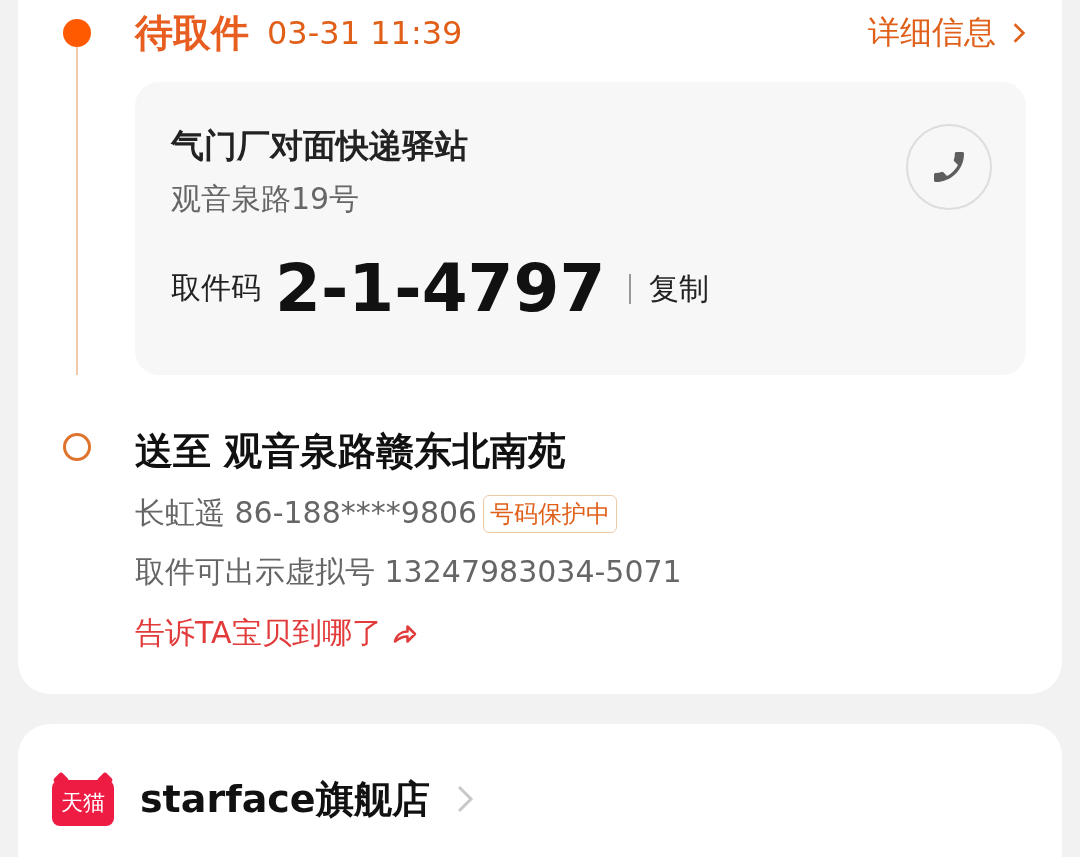 This screenshot has width=1080, height=857. Describe the element at coordinates (216, 288) in the screenshot. I see `code-label: 取件码` at that location.